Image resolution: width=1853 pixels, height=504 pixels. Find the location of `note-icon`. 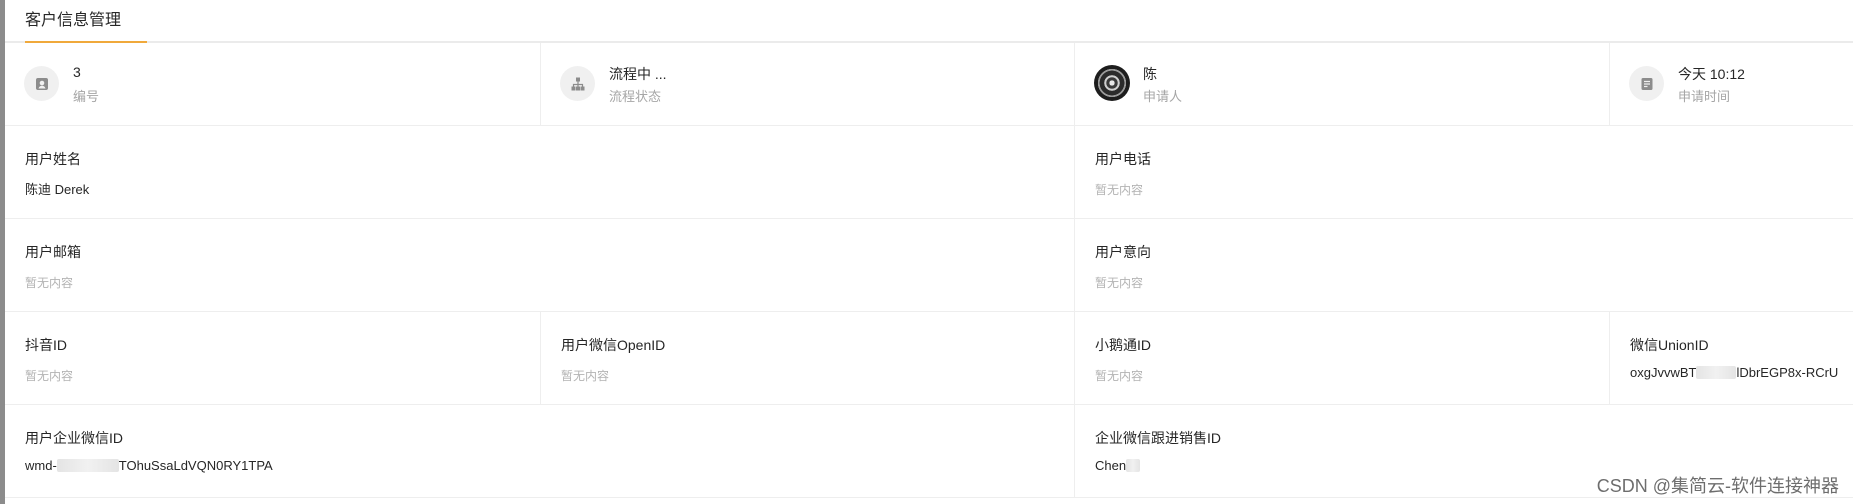

note-icon is located at coordinates (1646, 83).